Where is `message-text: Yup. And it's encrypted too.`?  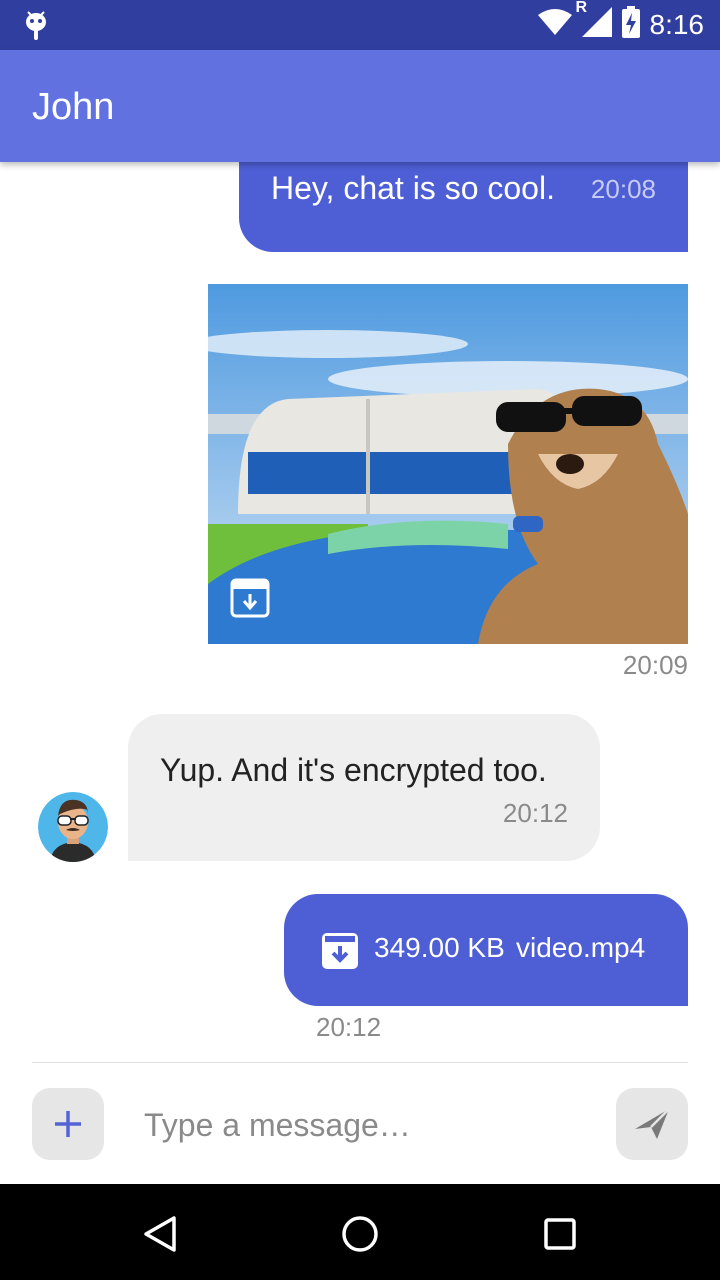 message-text: Yup. And it's encrypted too. is located at coordinates (353, 770).